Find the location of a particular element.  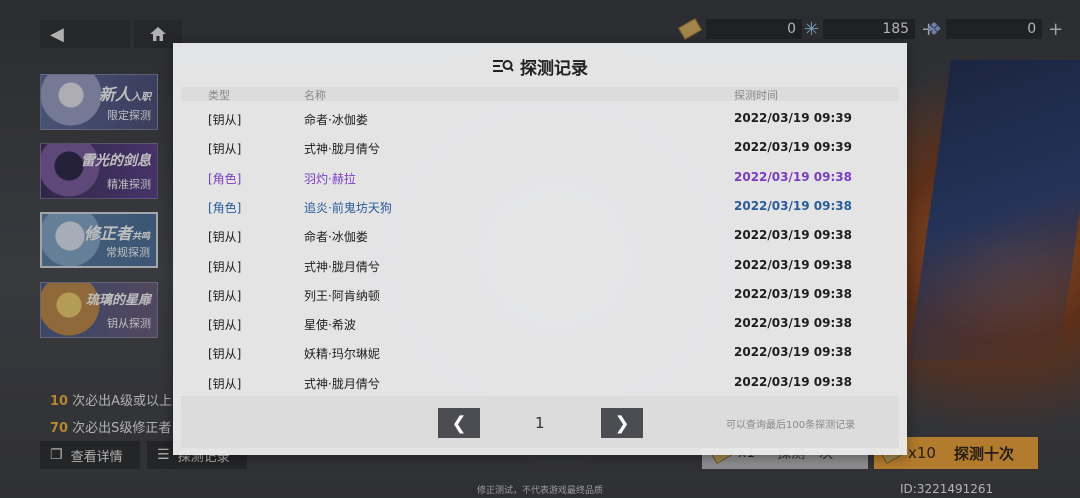

records-limit-note: 可以查询最后100条探测记录 is located at coordinates (791, 425).